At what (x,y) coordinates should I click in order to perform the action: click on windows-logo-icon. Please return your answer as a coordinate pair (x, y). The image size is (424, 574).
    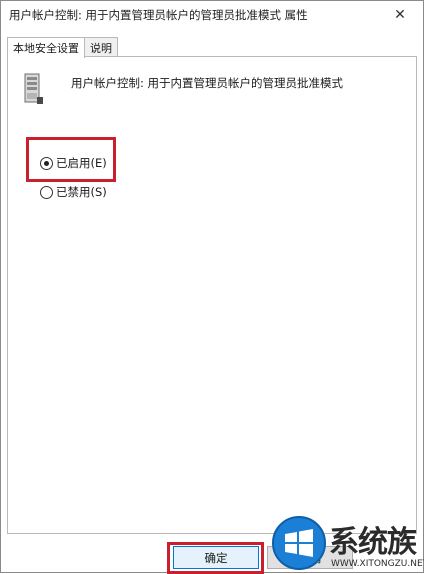
    Looking at the image, I should click on (299, 543).